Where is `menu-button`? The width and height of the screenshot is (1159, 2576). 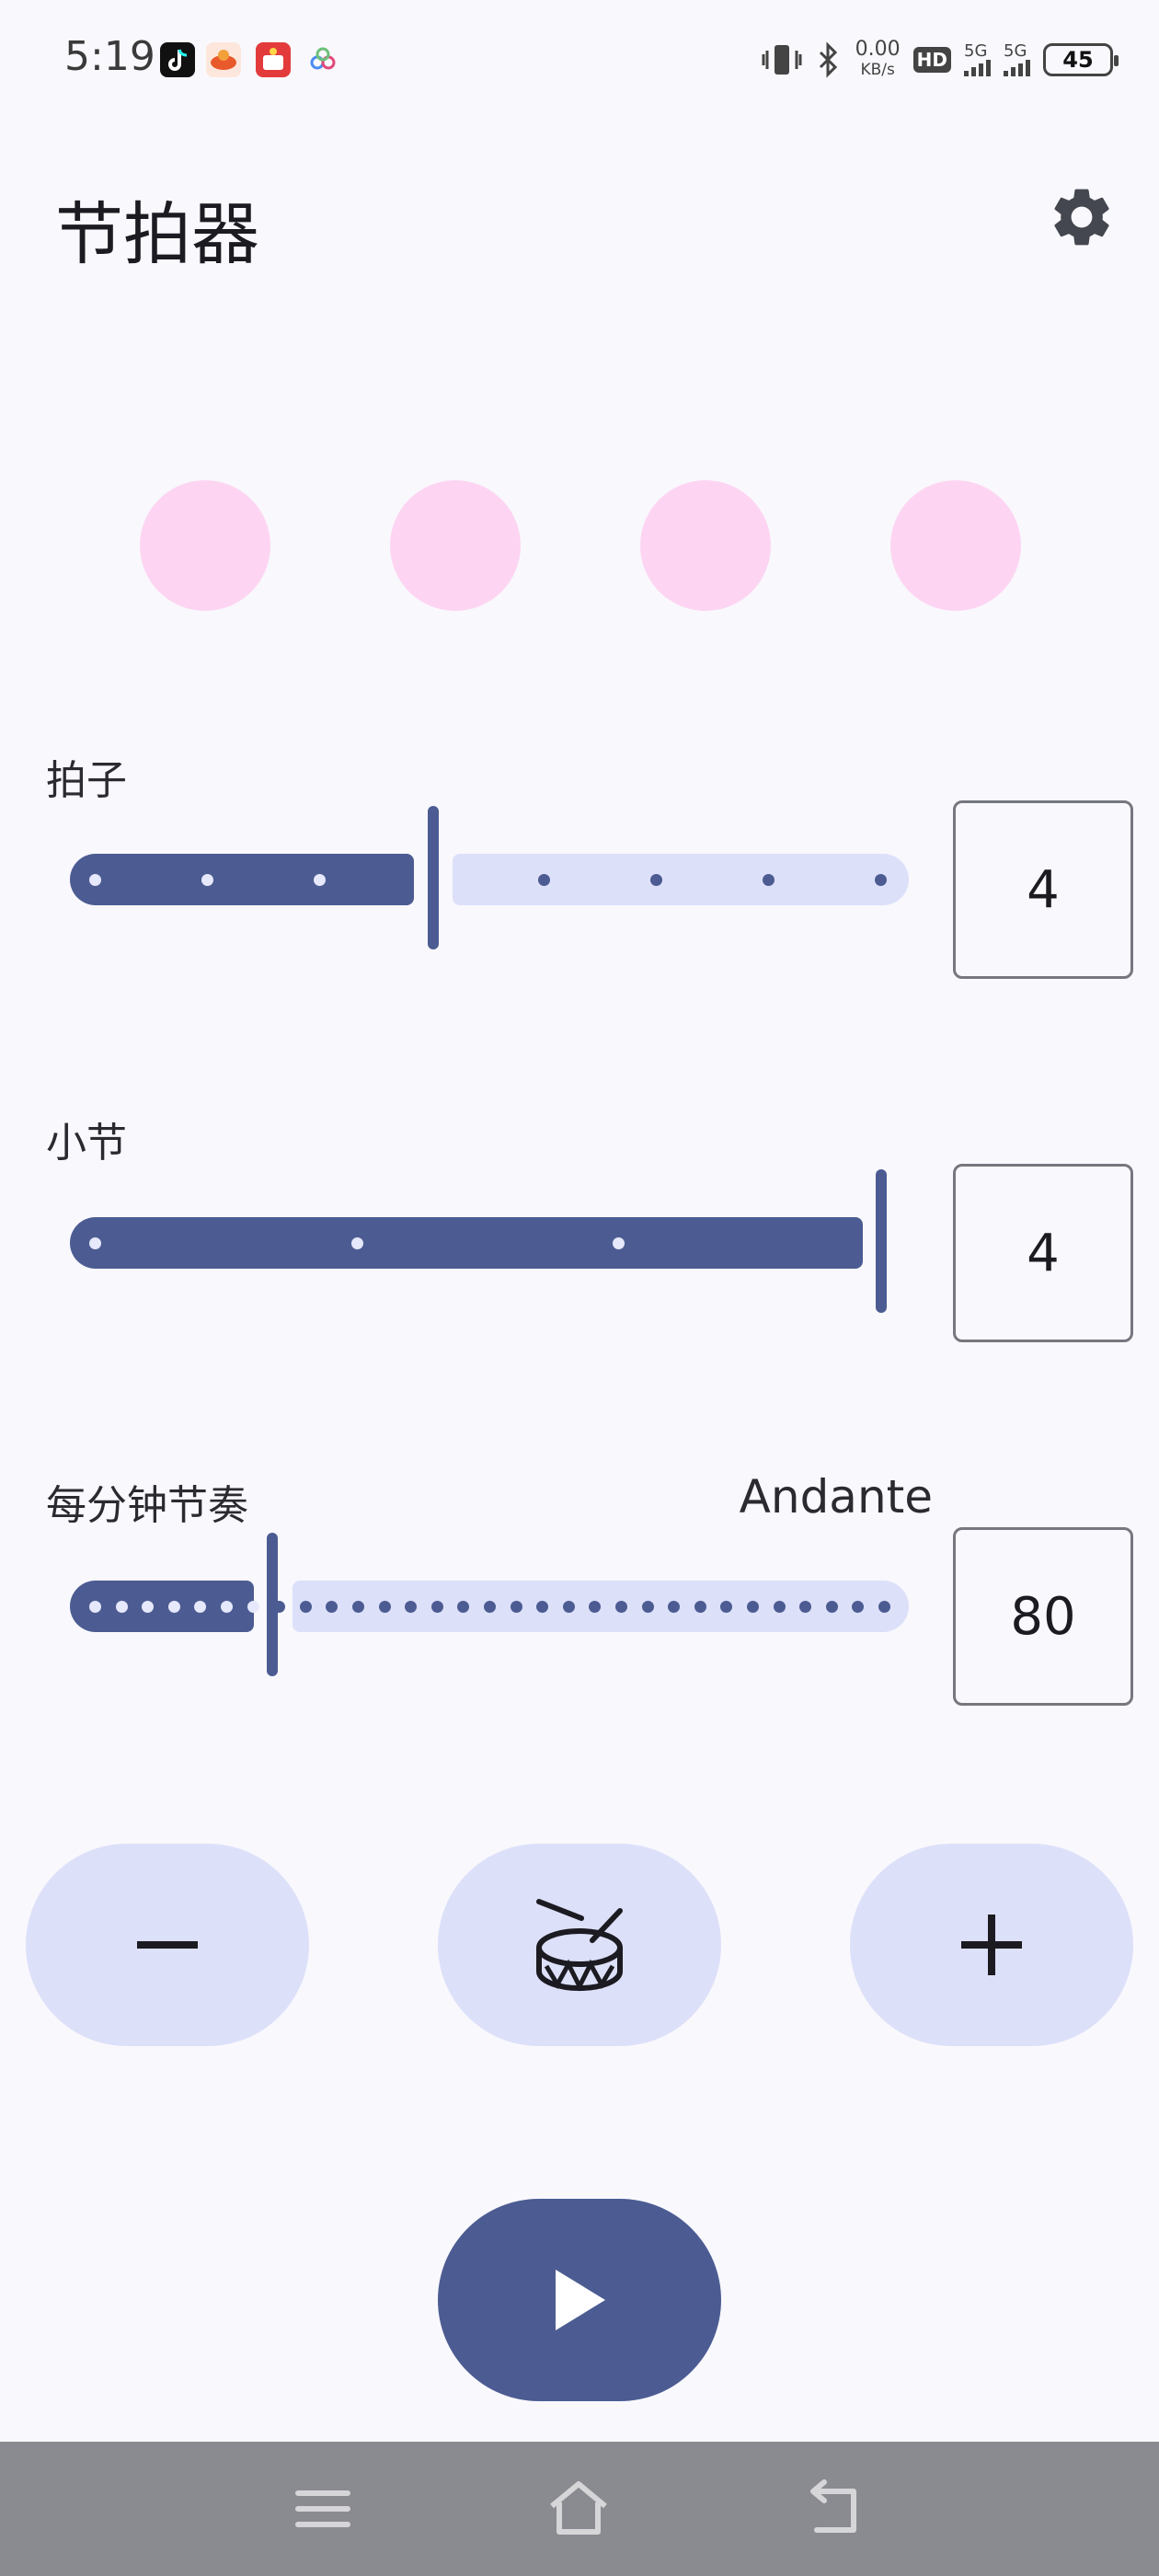
menu-button is located at coordinates (323, 2509).